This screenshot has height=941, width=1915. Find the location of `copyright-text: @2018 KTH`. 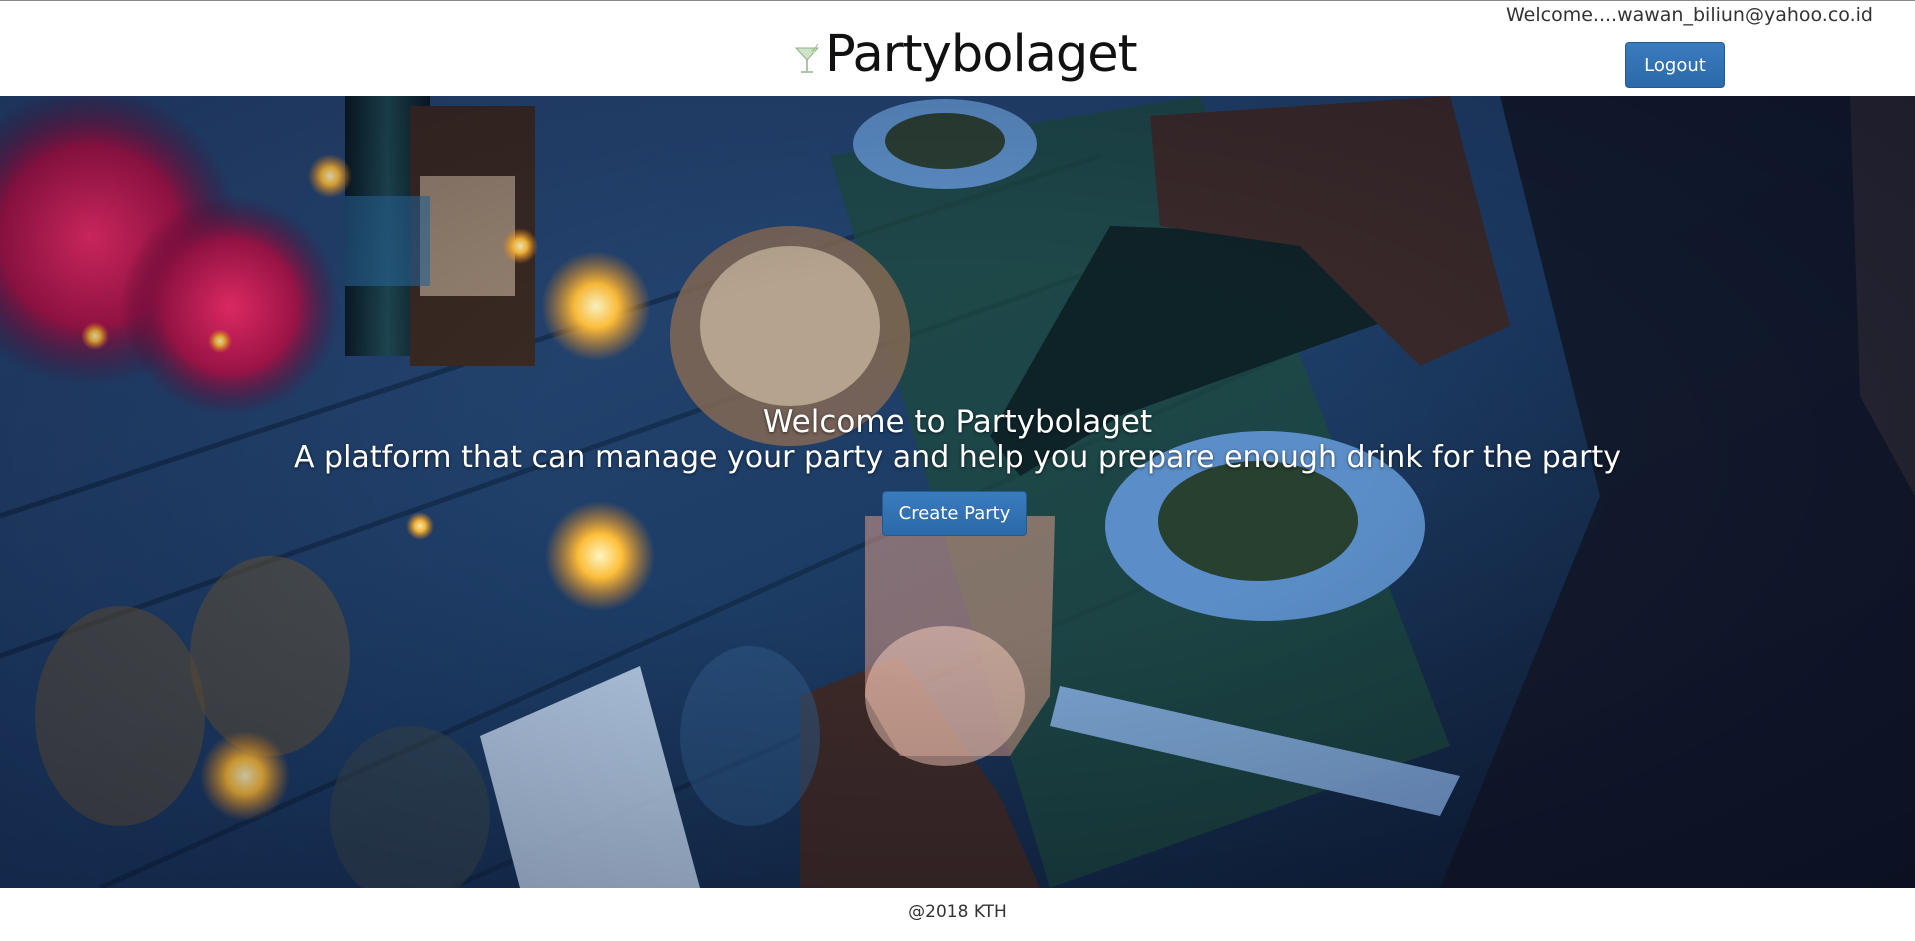

copyright-text: @2018 KTH is located at coordinates (957, 912).